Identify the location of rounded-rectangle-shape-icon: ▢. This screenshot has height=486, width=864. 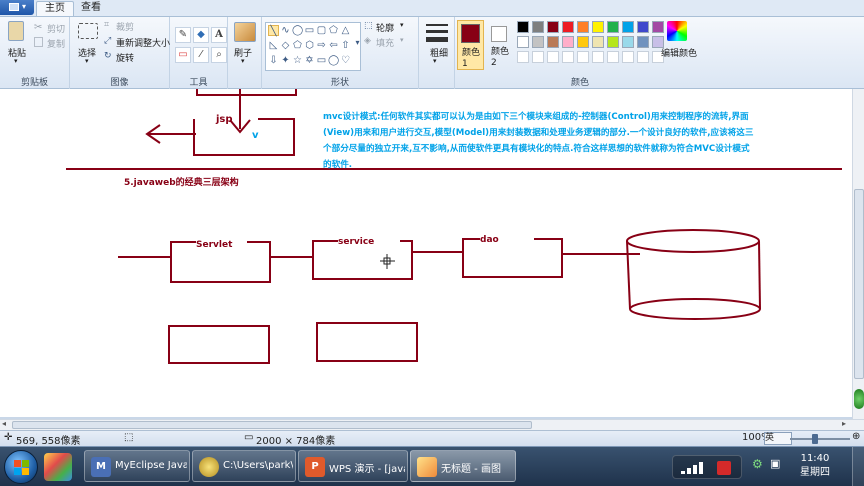
(321, 30).